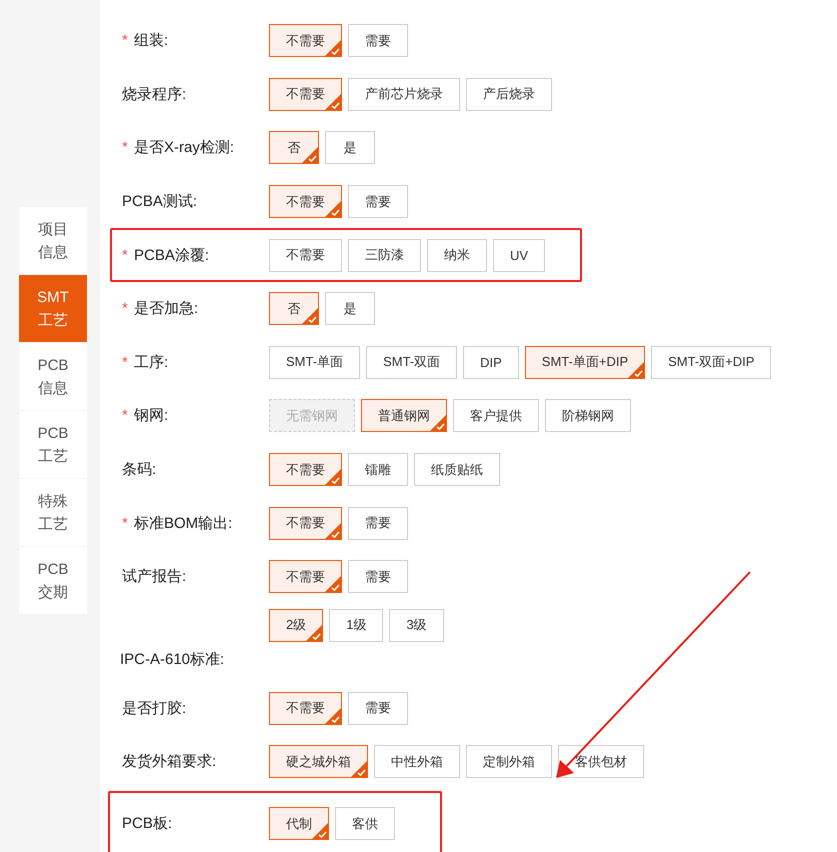 Image resolution: width=837 pixels, height=852 pixels. What do you see at coordinates (509, 761) in the screenshot?
I see `option-button: 定制外箱` at bounding box center [509, 761].